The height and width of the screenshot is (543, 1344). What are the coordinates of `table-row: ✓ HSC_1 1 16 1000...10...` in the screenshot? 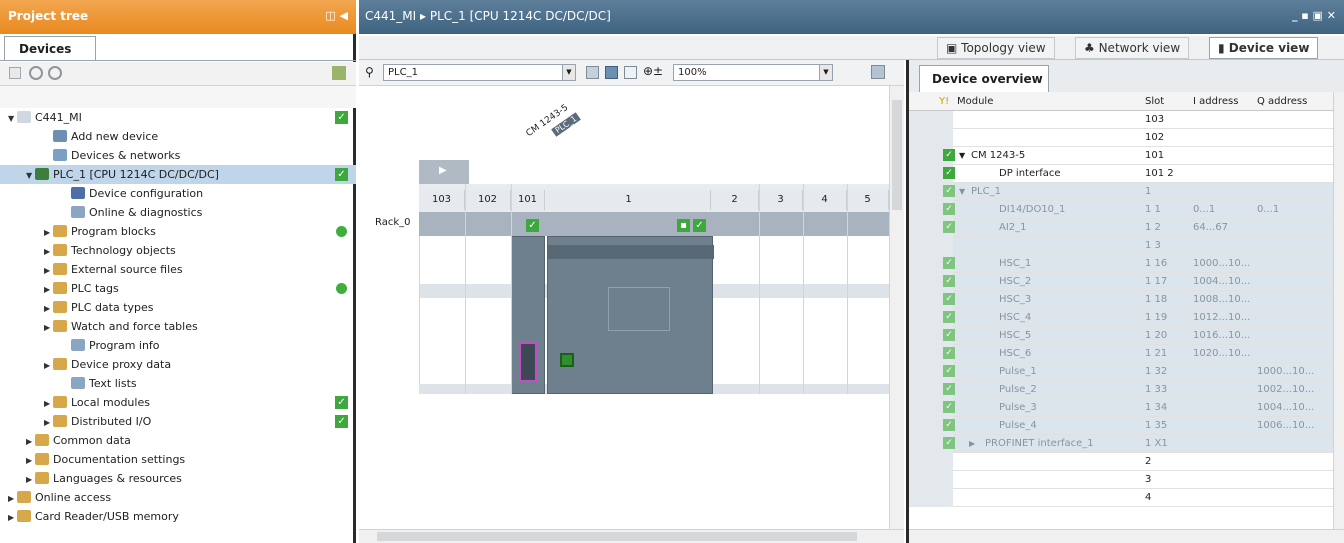 It's located at (1121, 264).